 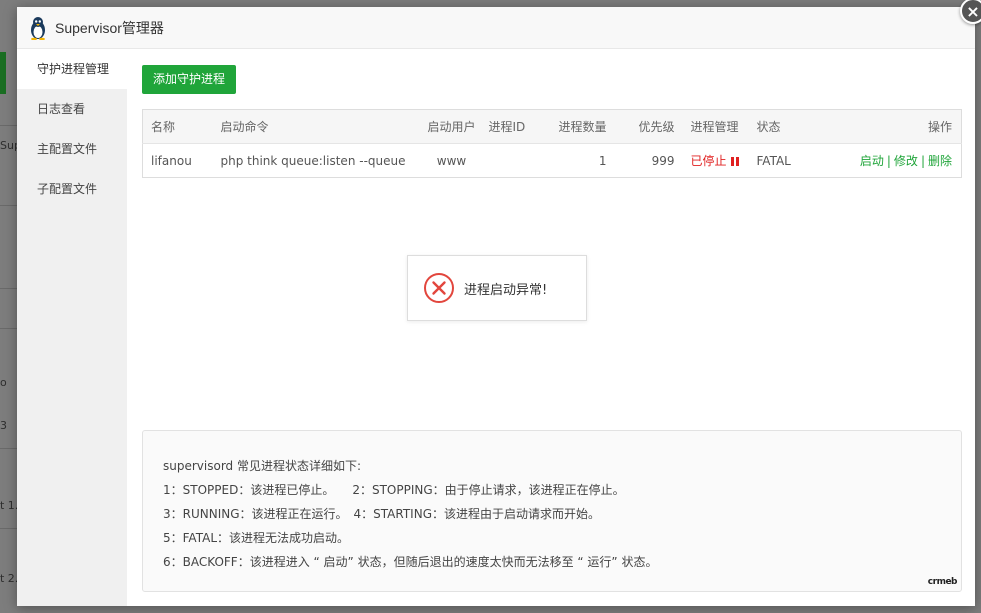 What do you see at coordinates (439, 288) in the screenshot?
I see `error-circle-icon` at bounding box center [439, 288].